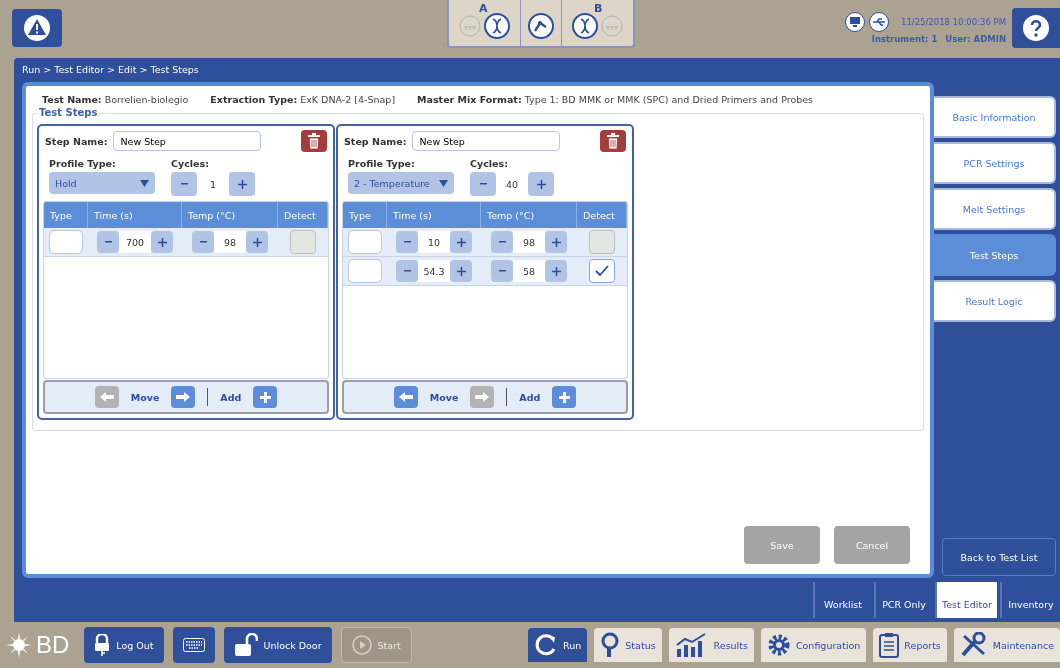  Describe the element at coordinates (530, 397) in the screenshot. I see `add-label: Add` at that location.